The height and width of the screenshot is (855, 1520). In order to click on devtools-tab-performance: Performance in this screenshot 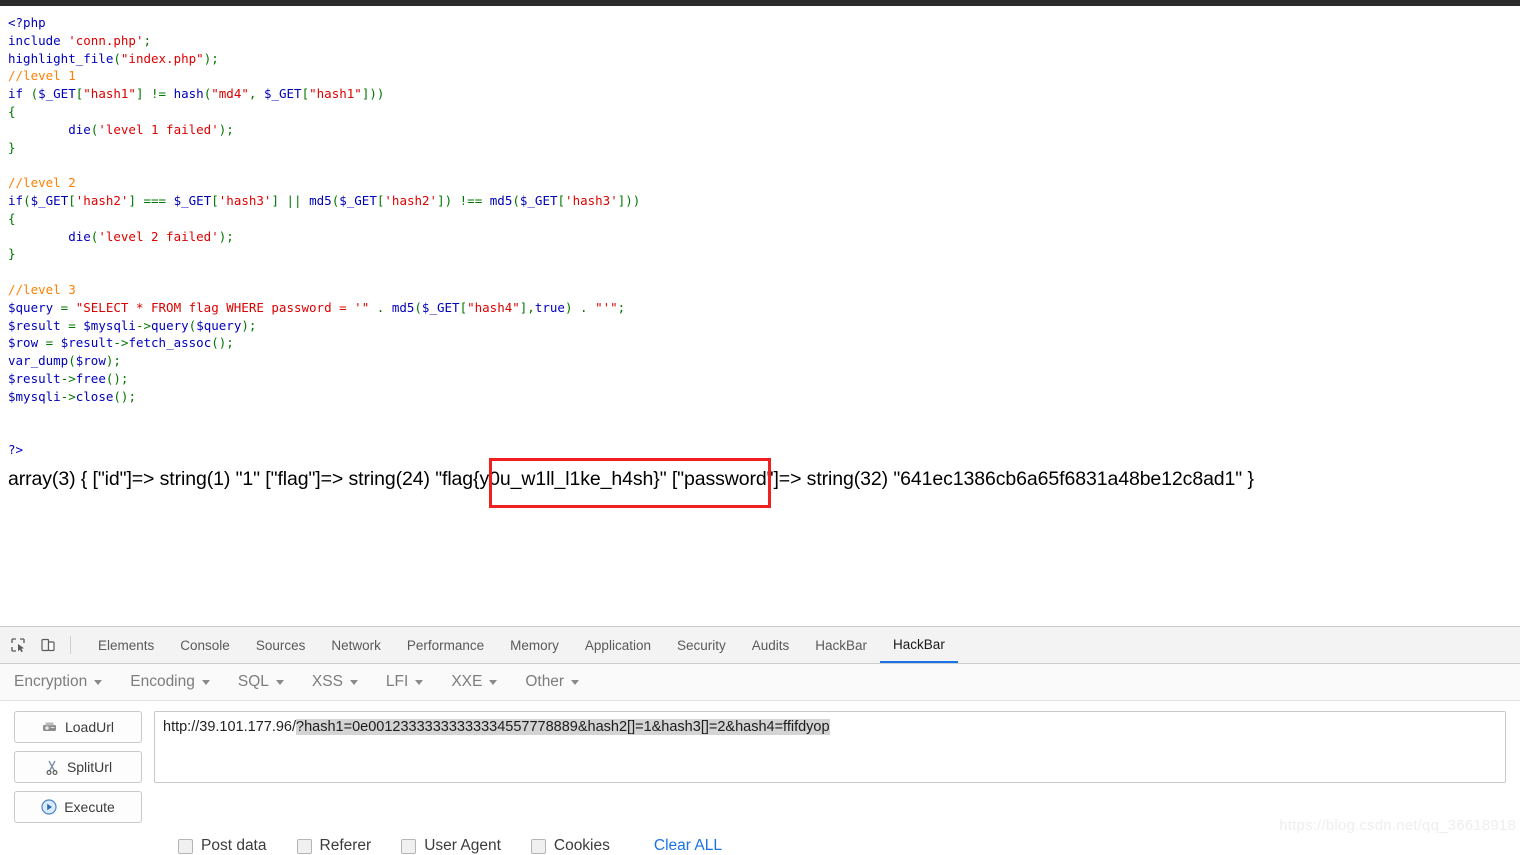, I will do `click(445, 645)`.